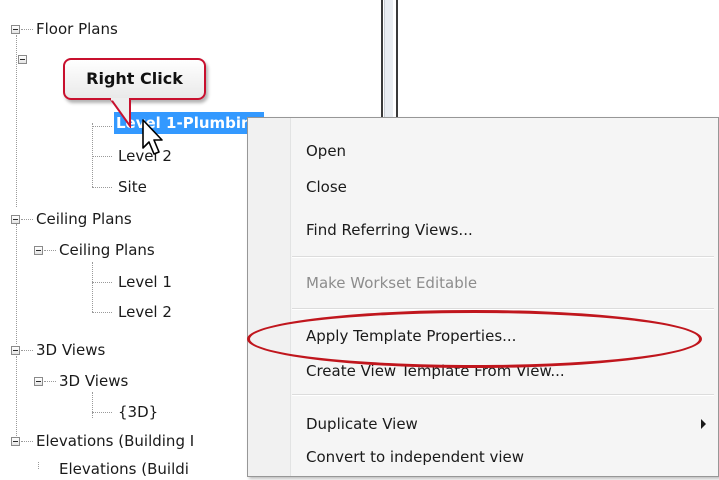 This screenshot has width=719, height=480. I want to click on tree-item-floor-plans: Floor Plans, so click(77, 29).